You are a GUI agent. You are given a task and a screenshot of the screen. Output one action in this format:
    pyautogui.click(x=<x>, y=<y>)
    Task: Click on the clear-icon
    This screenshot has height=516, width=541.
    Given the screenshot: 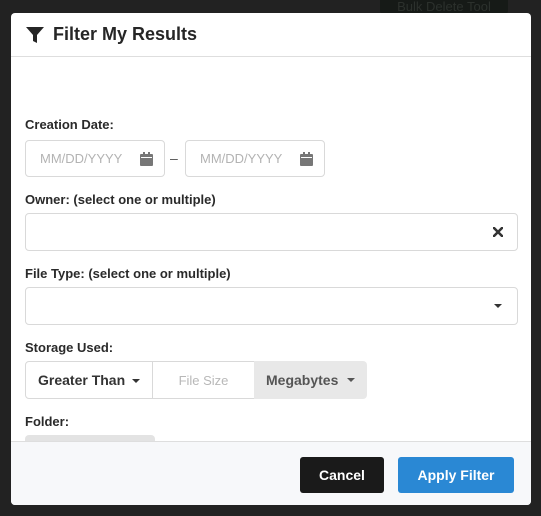 What is the action you would take?
    pyautogui.click(x=498, y=232)
    